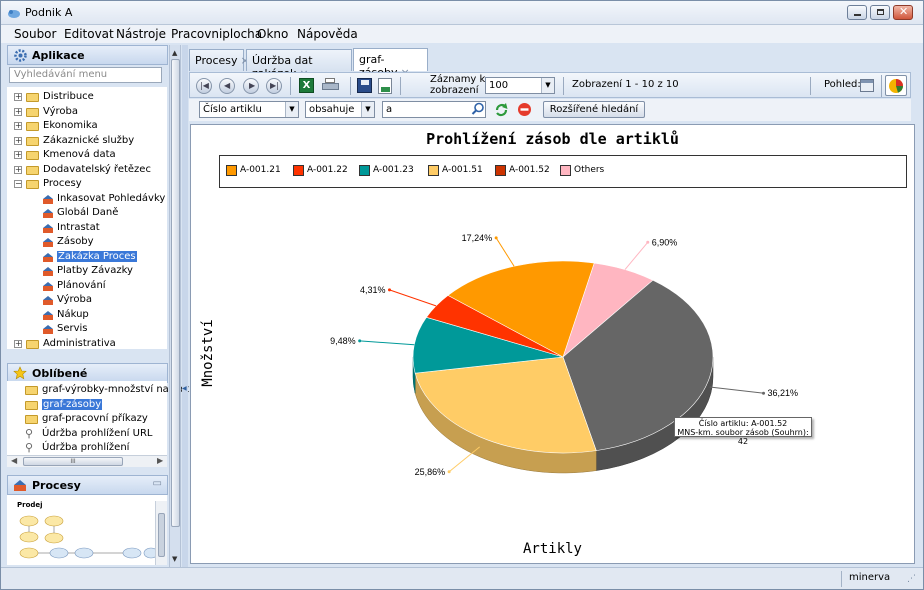  Describe the element at coordinates (174, 559) in the screenshot. I see `scroll-down-icon: ▼` at that location.